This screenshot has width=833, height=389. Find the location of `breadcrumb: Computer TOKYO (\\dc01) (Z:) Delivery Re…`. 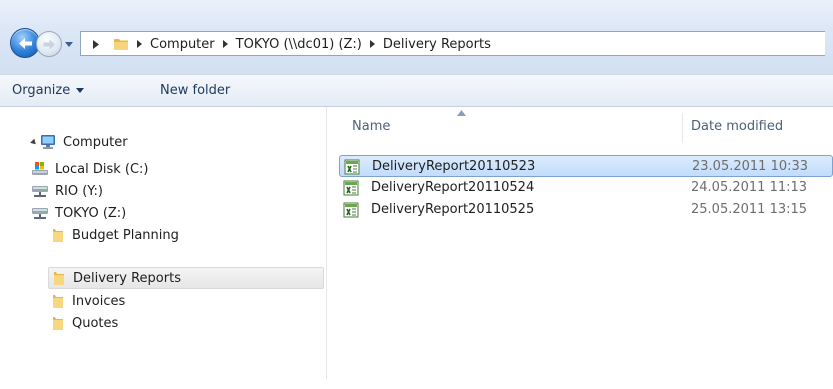

breadcrumb: Computer TOKYO (\\dc01) (Z:) Delivery Re… is located at coordinates (312, 44).